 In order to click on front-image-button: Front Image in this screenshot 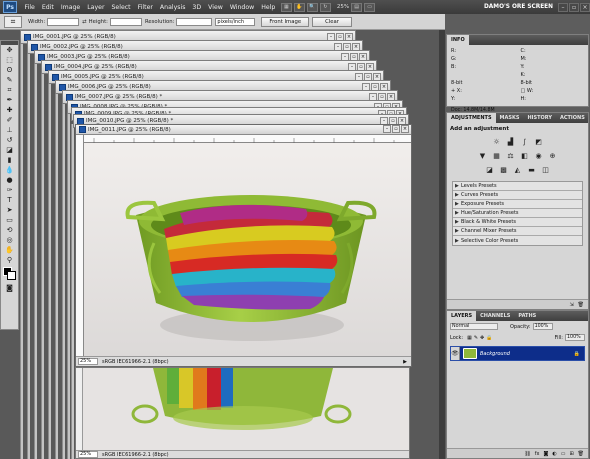, I will do `click(285, 21)`.